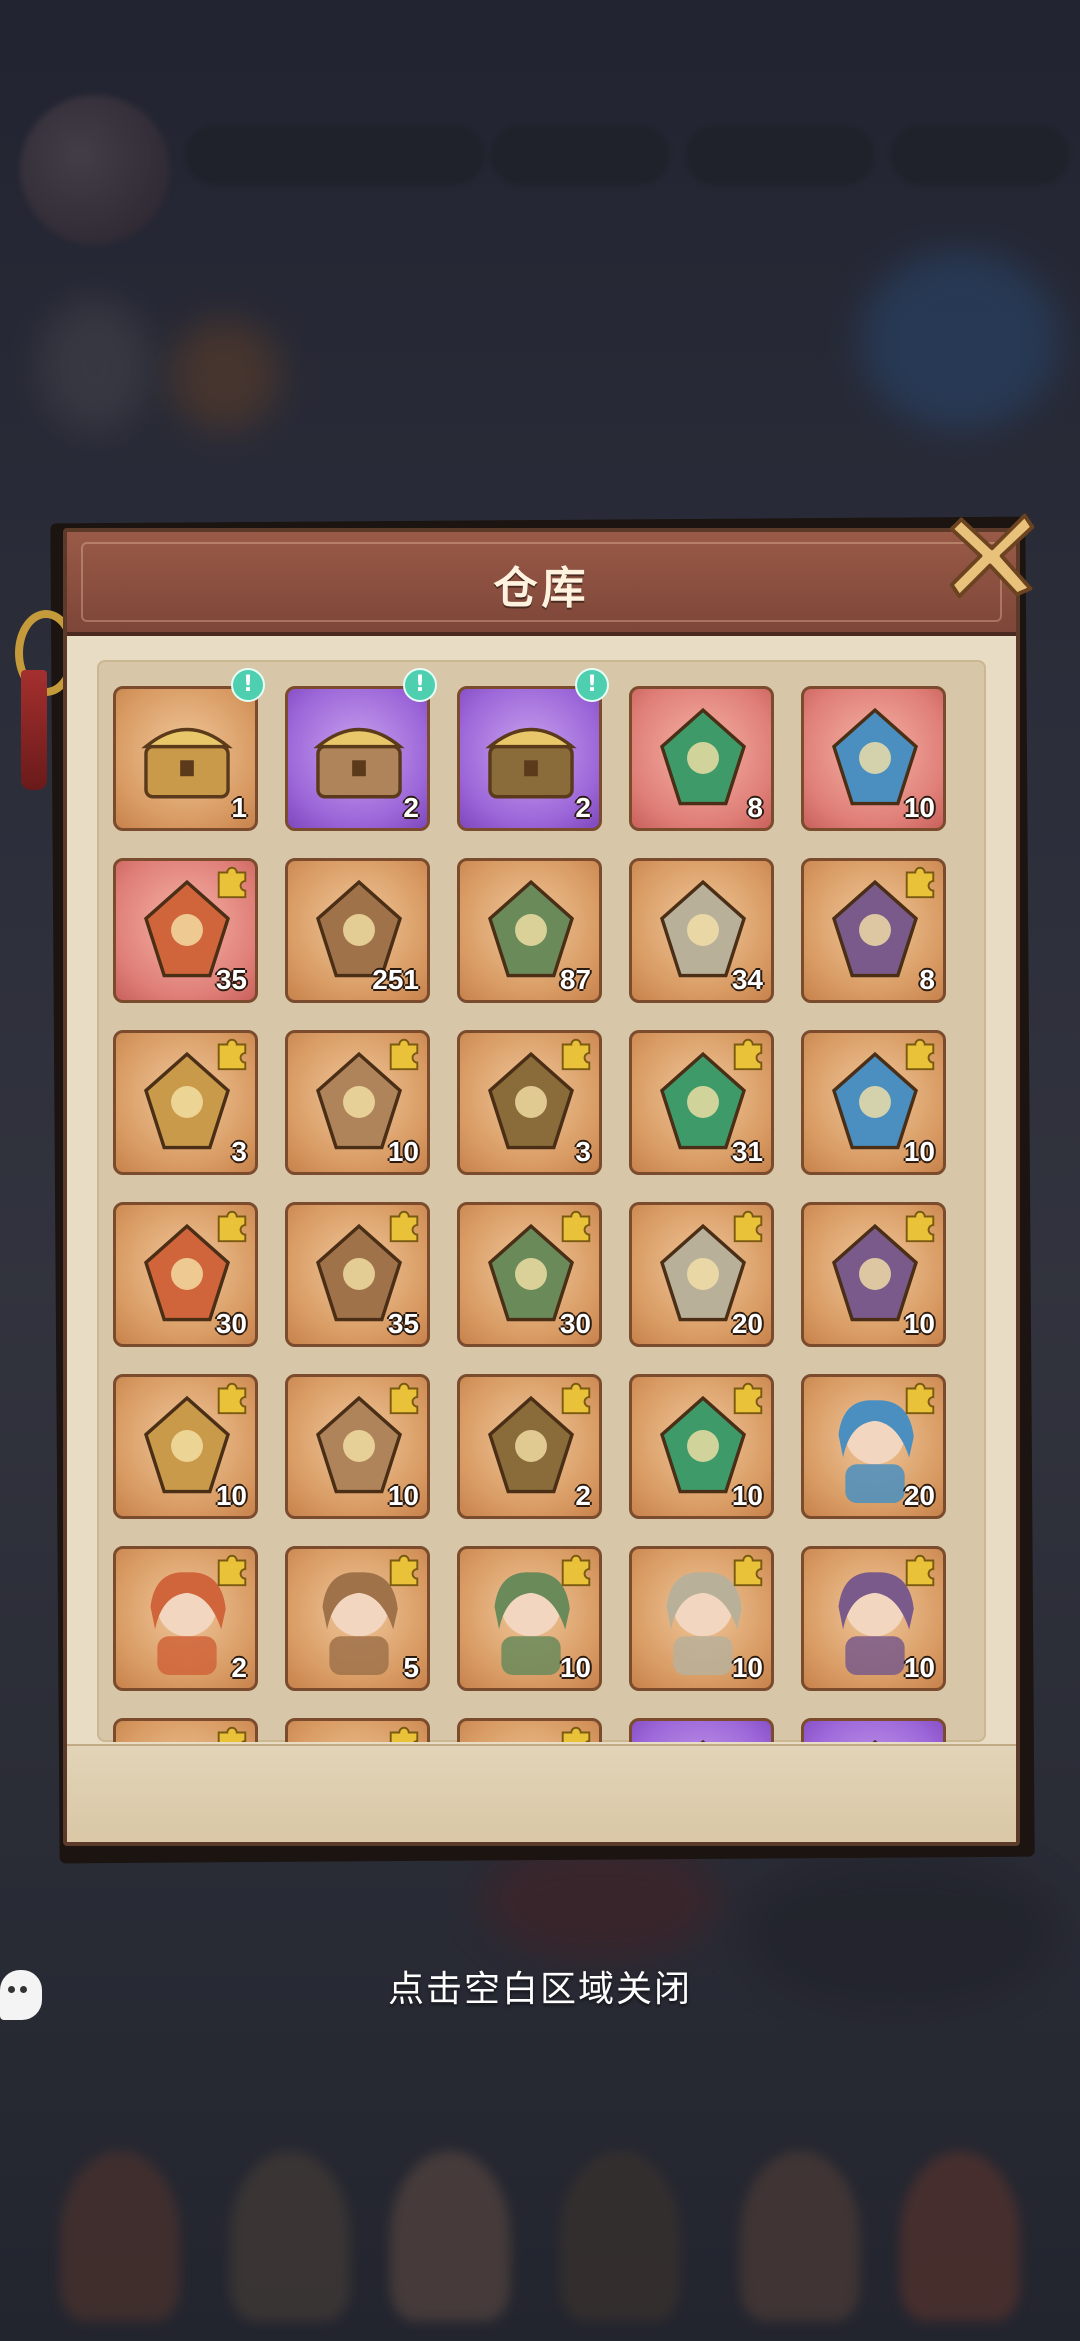 The height and width of the screenshot is (2341, 1080). I want to click on inventory-slot-bronze-key: 87, so click(529, 930).